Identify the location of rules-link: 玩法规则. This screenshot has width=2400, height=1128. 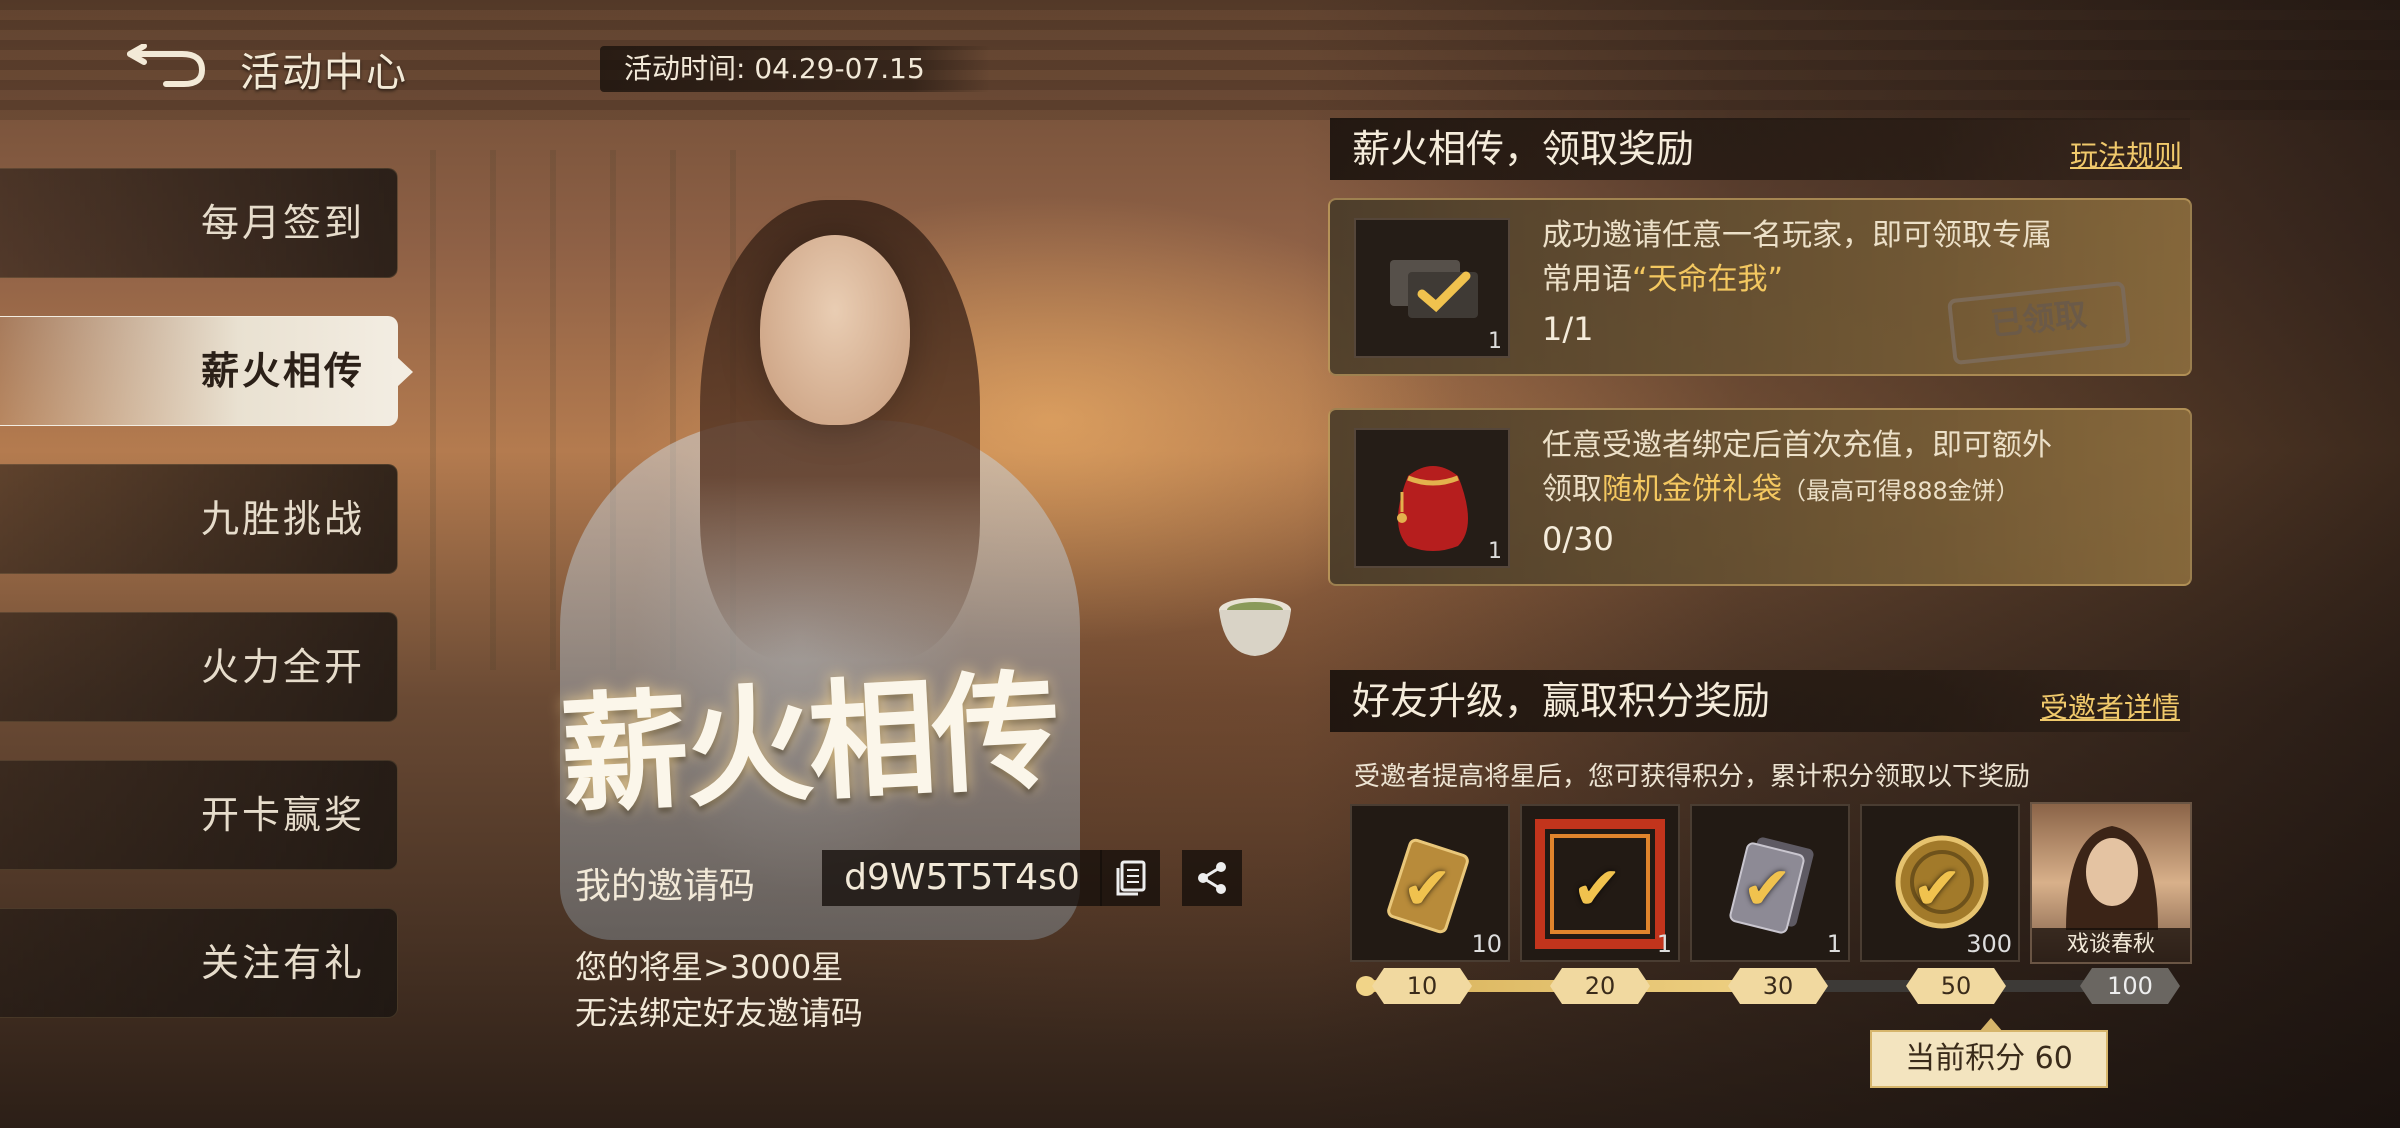
(2126, 154).